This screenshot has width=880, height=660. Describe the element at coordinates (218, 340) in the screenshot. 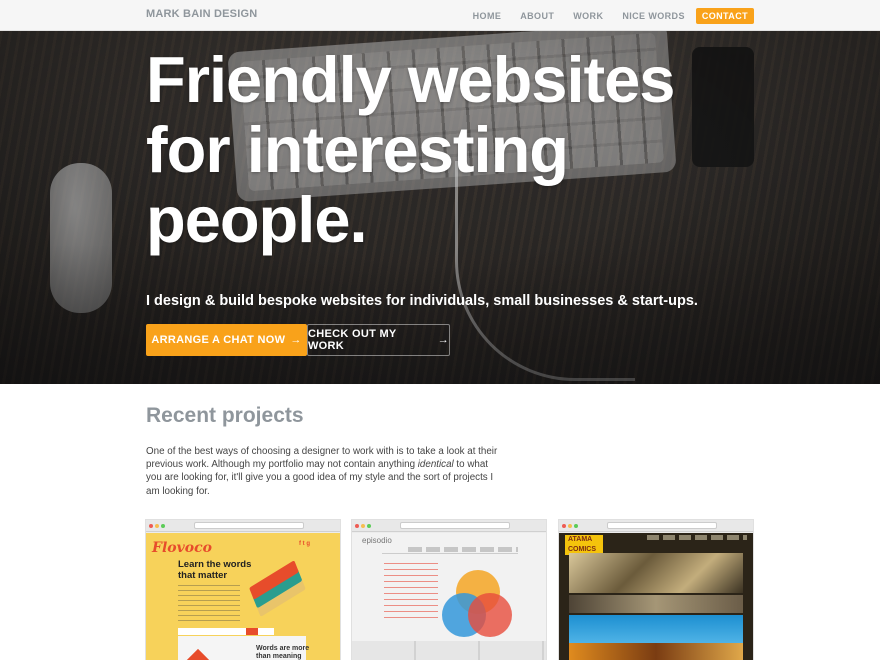

I see `arrange-chat-label: ARRANGE A CHAT NOW` at that location.